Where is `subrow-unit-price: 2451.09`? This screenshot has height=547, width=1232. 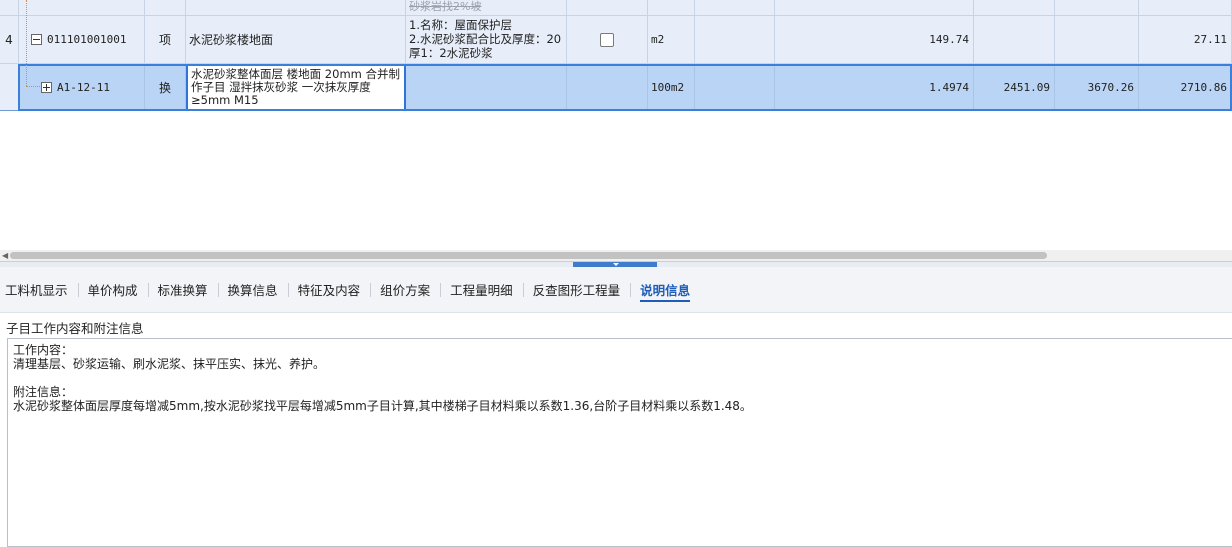
subrow-unit-price: 2451.09 is located at coordinates (1014, 87).